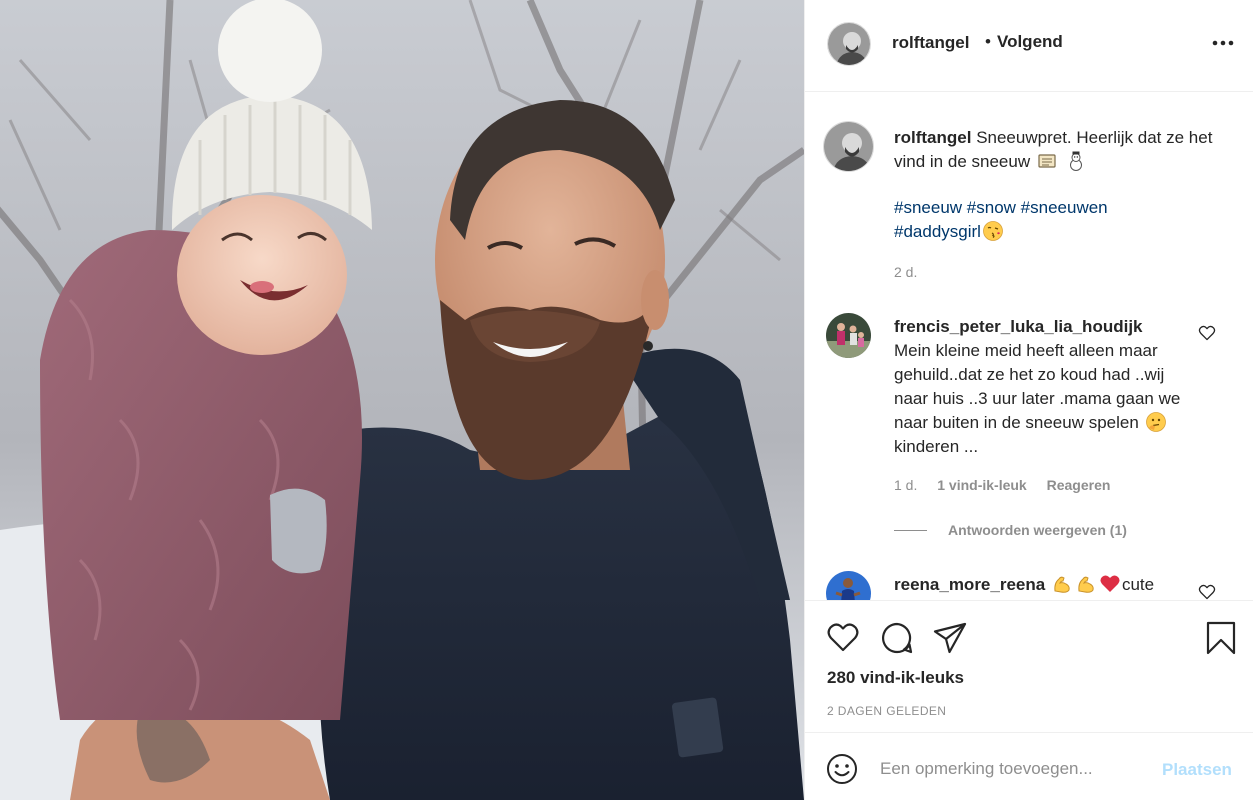 The width and height of the screenshot is (1253, 800). I want to click on more-options-icon, so click(1224, 43).